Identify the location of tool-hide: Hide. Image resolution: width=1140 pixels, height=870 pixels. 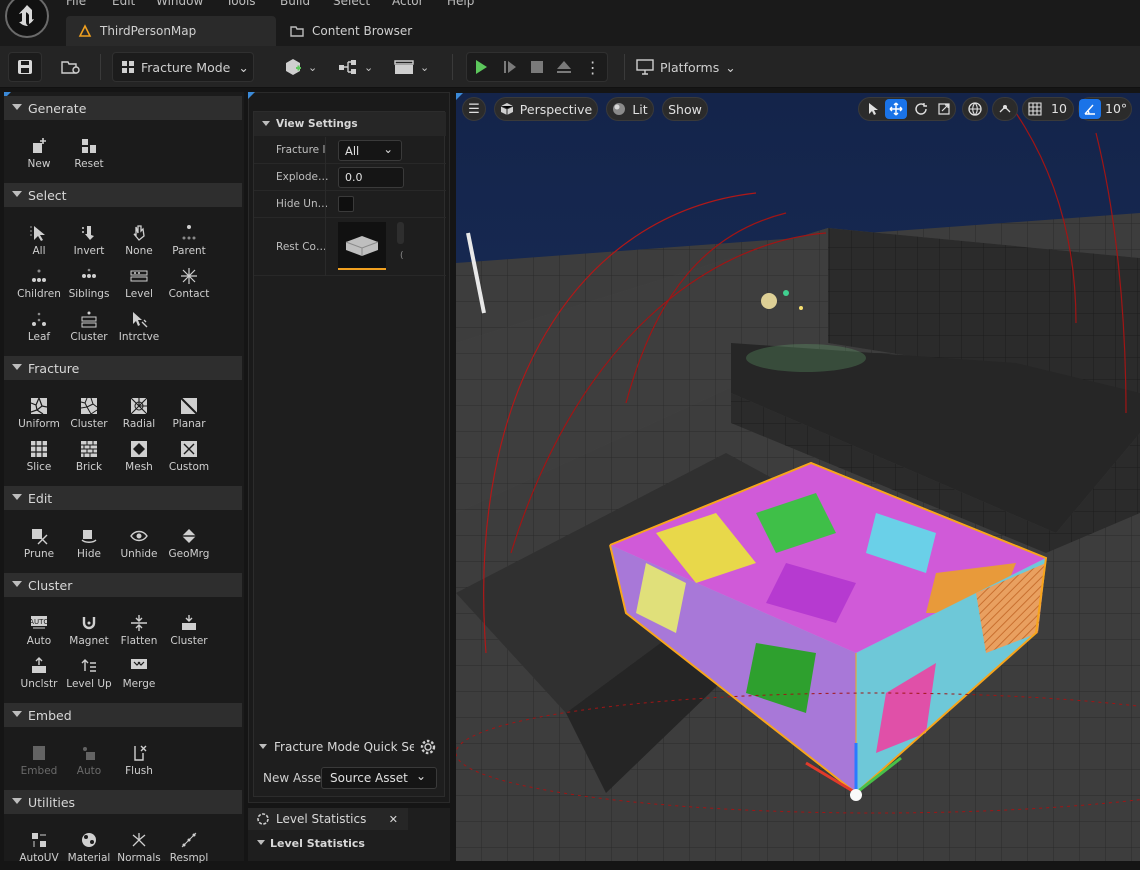
(89, 545).